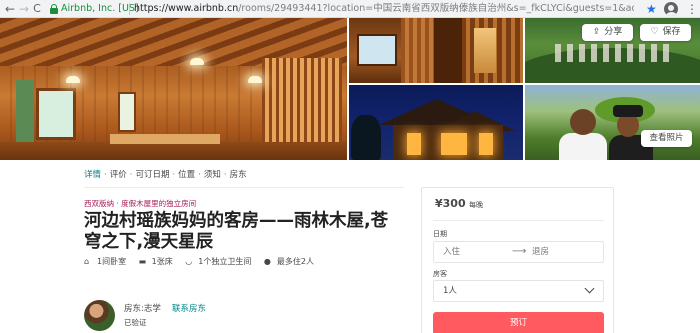 The width and height of the screenshot is (700, 333). Describe the element at coordinates (478, 50) in the screenshot. I see `photo-wood-wall` at that location.